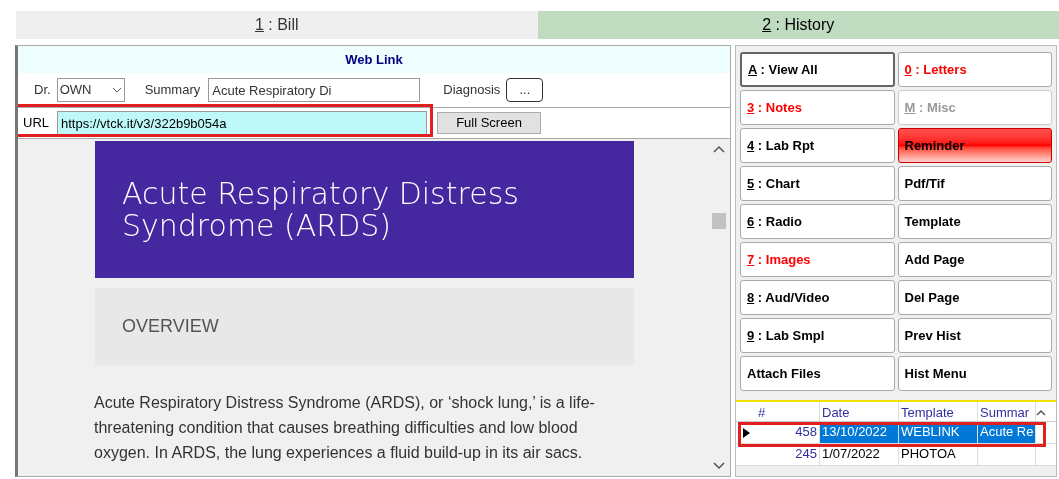  What do you see at coordinates (974, 373) in the screenshot?
I see `history-button: Hist Menu` at bounding box center [974, 373].